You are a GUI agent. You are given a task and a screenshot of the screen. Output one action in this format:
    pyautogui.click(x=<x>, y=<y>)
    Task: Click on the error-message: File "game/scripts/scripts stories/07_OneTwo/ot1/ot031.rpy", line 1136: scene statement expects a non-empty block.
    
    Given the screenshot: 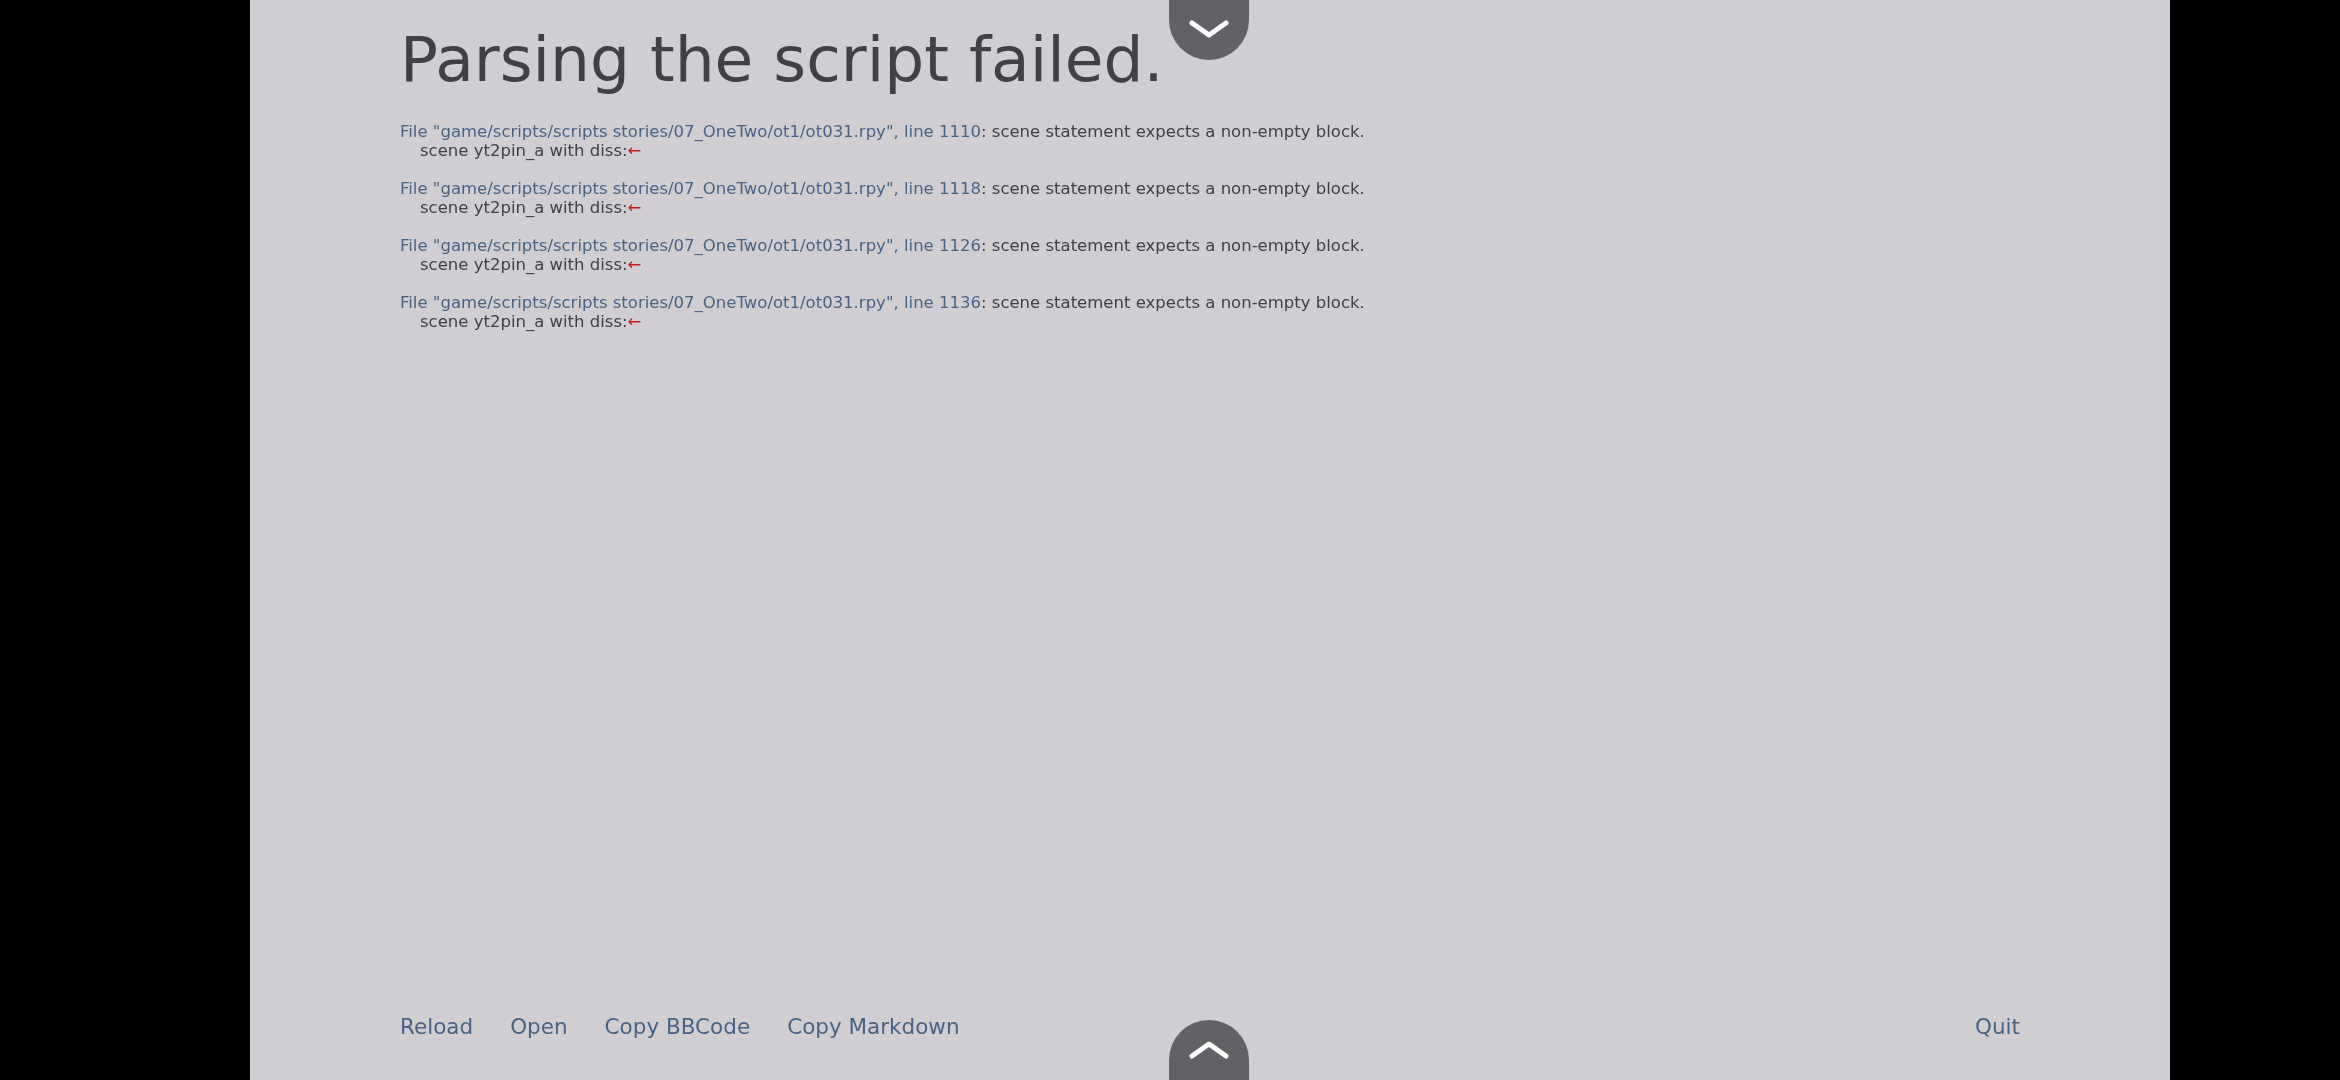 What is the action you would take?
    pyautogui.click(x=883, y=302)
    